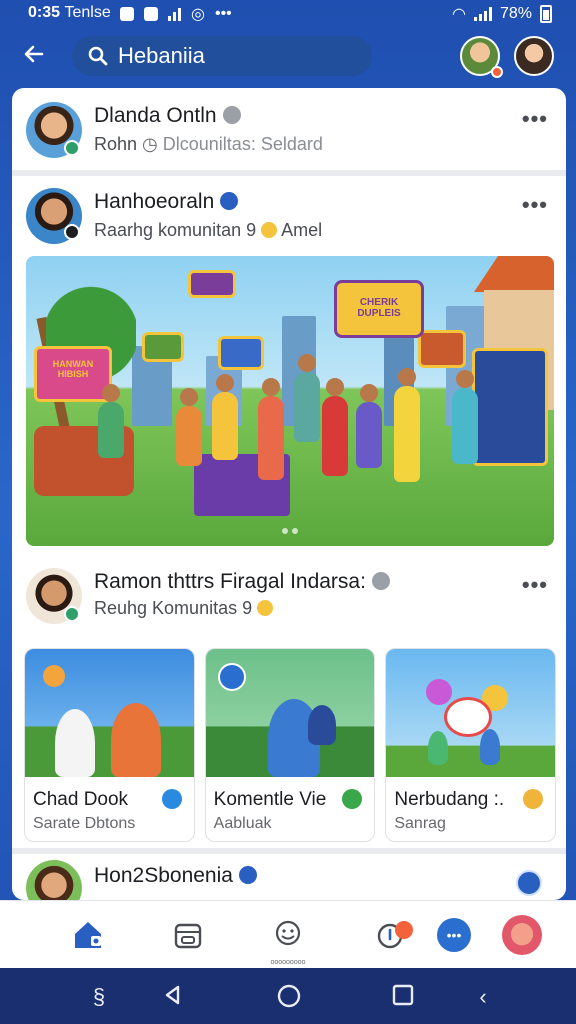  I want to click on avatar, so click(54, 880).